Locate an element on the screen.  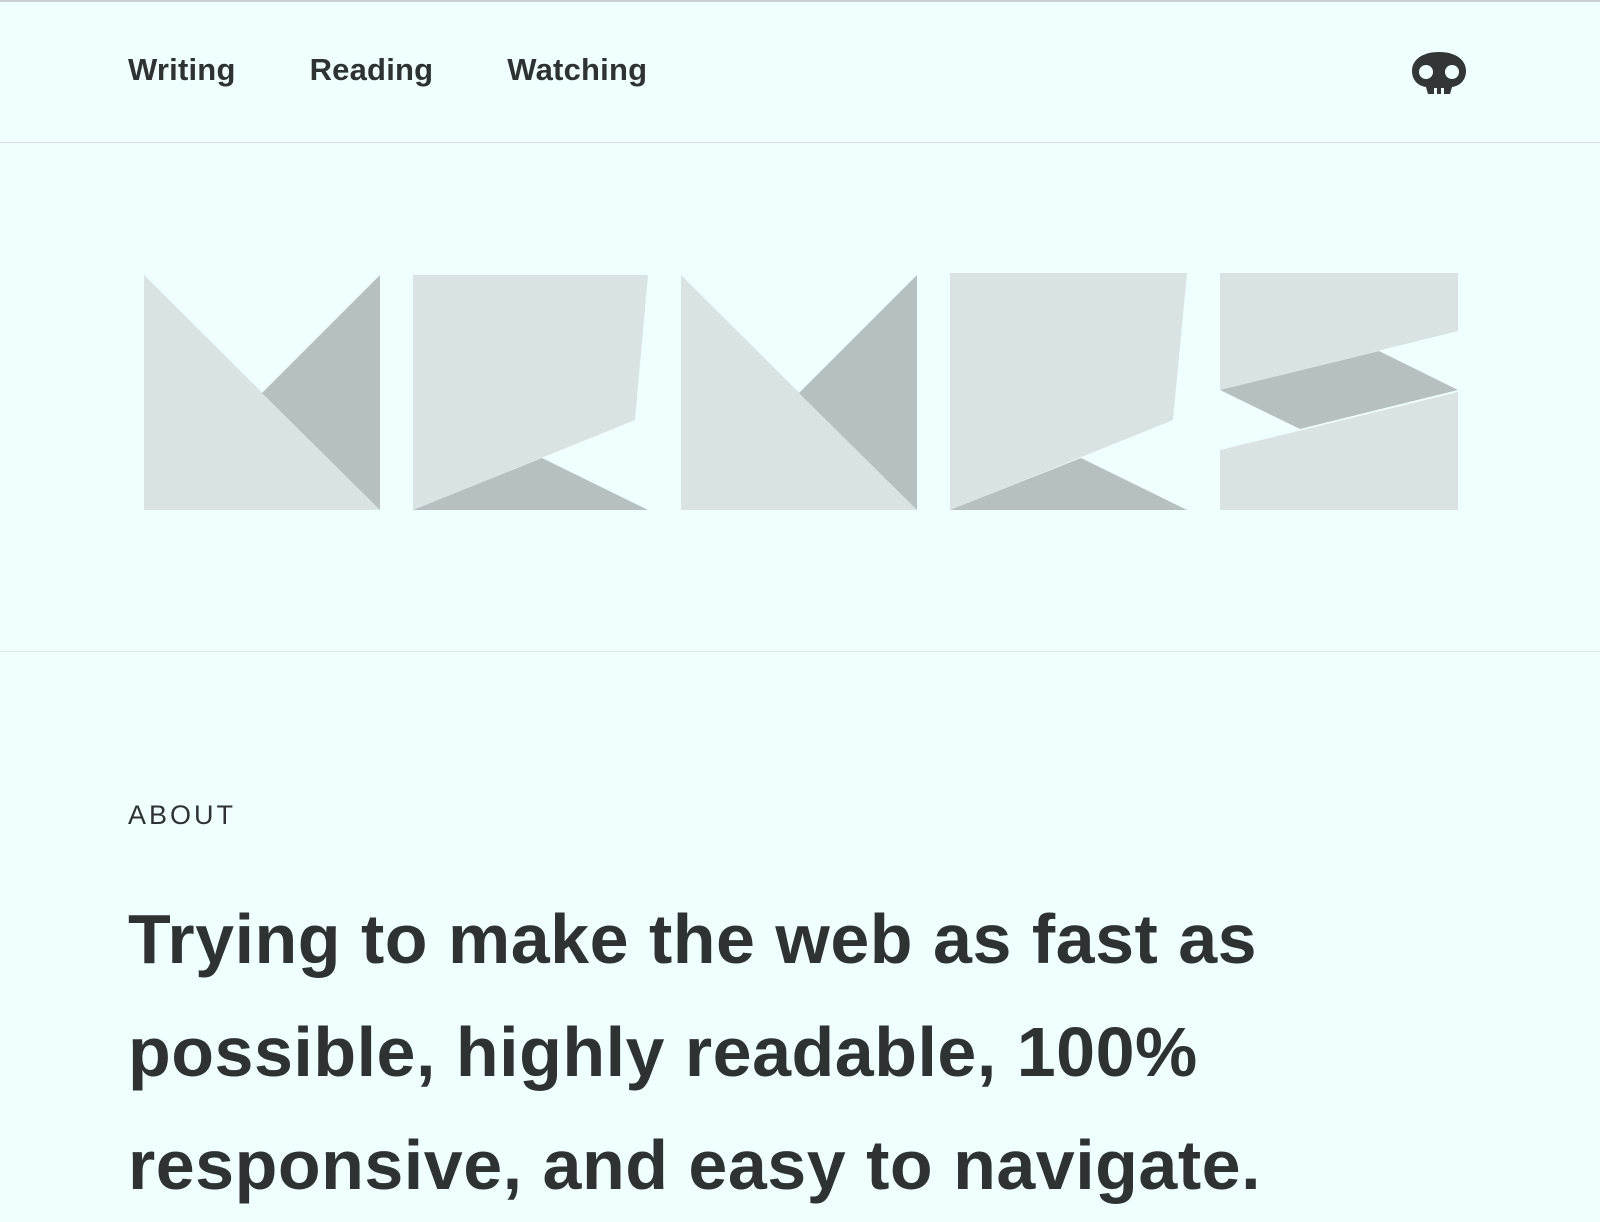
about-heading: ABOUT is located at coordinates (182, 815).